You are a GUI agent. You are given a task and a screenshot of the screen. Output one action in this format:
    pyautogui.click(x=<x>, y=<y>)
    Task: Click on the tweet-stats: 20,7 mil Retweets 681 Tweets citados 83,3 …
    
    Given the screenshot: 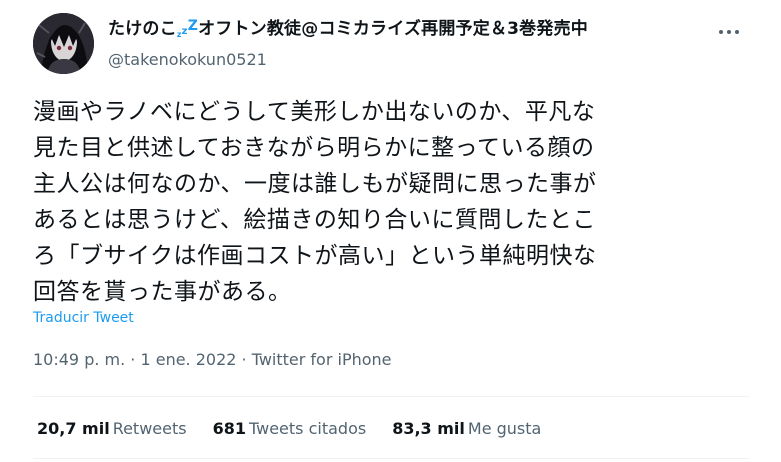 What is the action you would take?
    pyautogui.click(x=289, y=428)
    